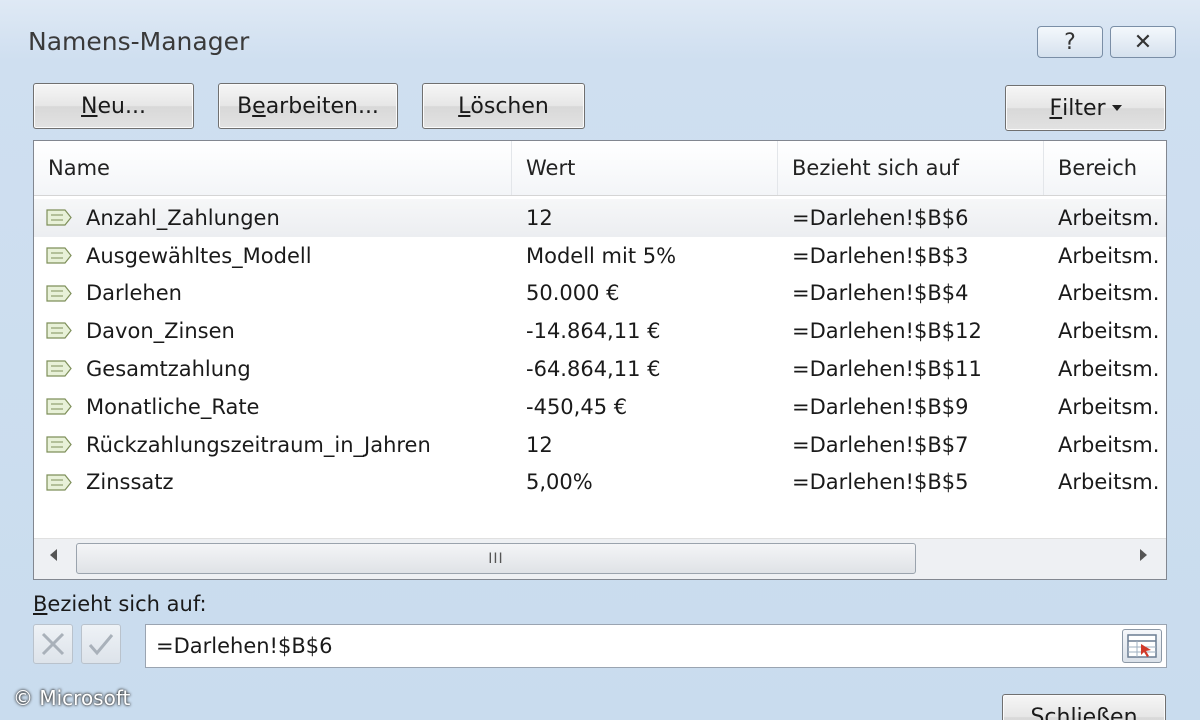  What do you see at coordinates (259, 106) in the screenshot?
I see `edit-button-mnemonic: e` at bounding box center [259, 106].